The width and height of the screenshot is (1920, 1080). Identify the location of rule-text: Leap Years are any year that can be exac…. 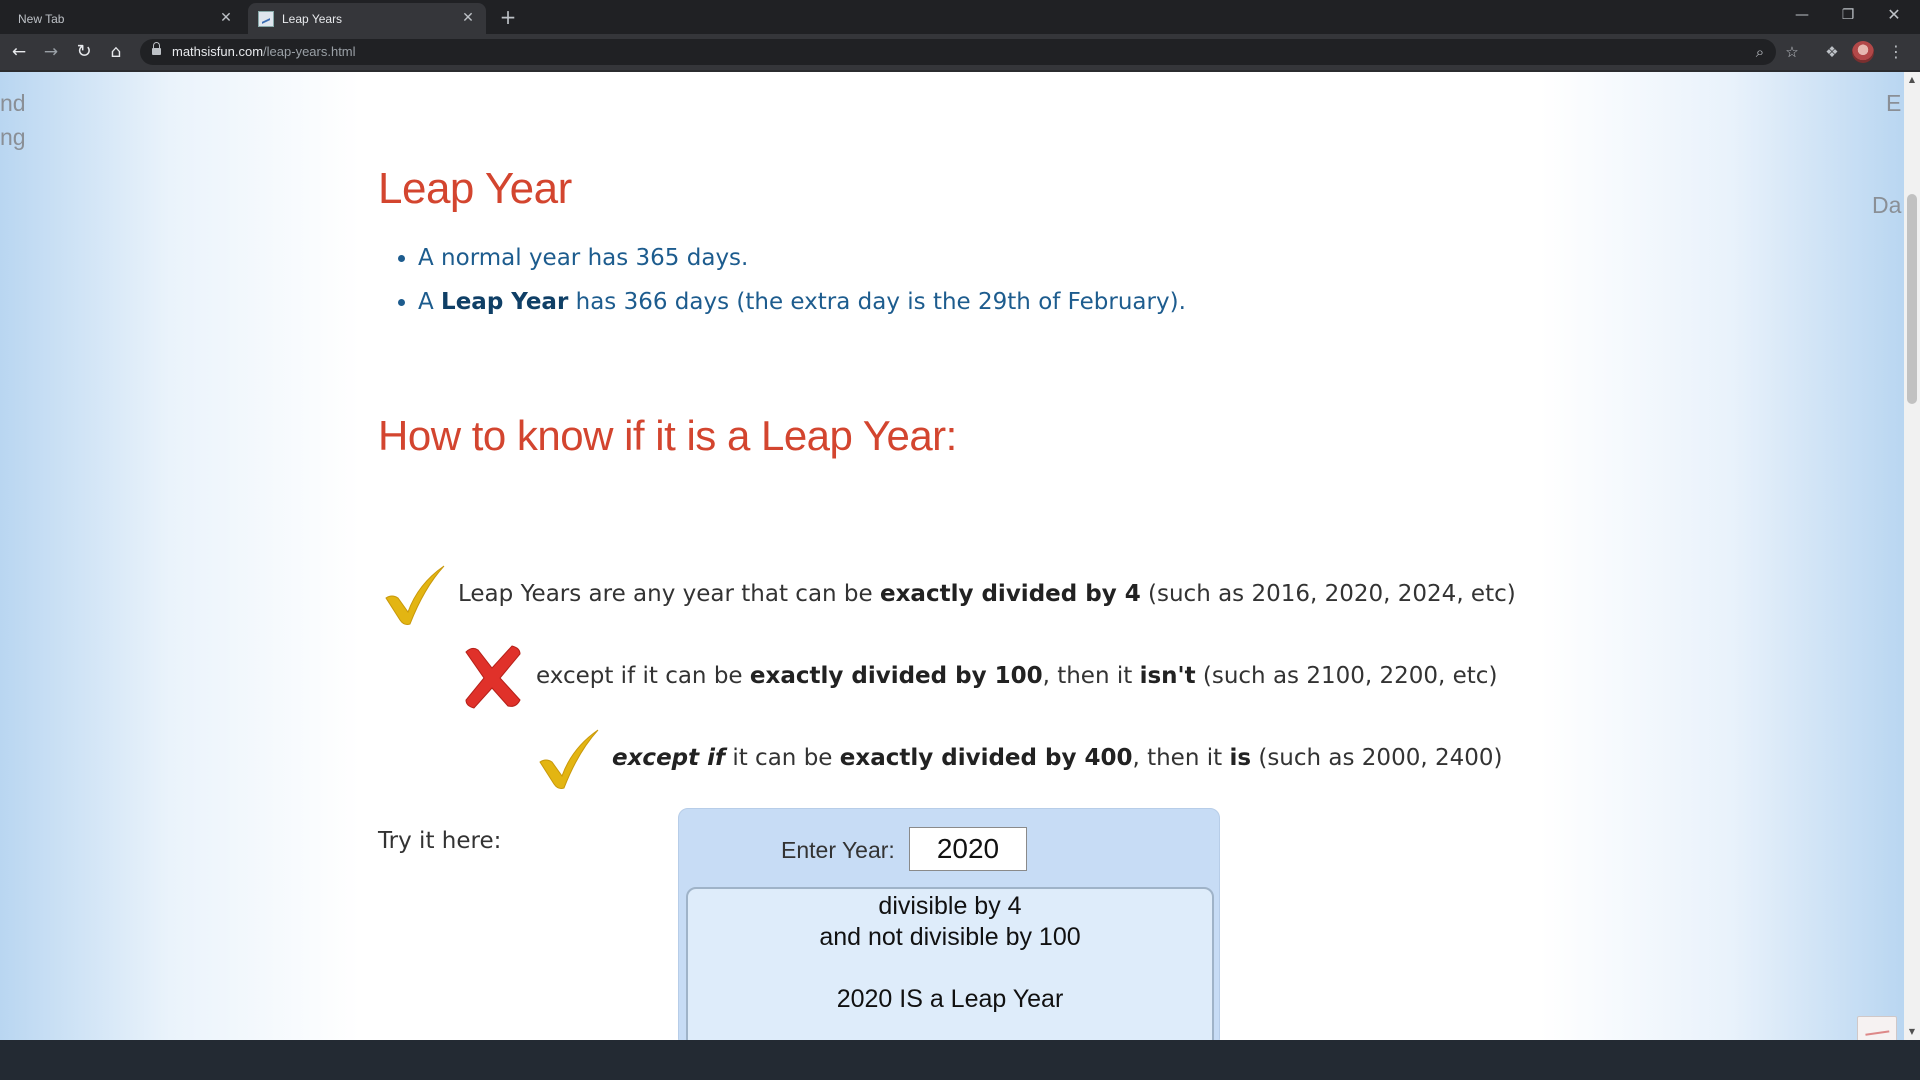
(987, 594).